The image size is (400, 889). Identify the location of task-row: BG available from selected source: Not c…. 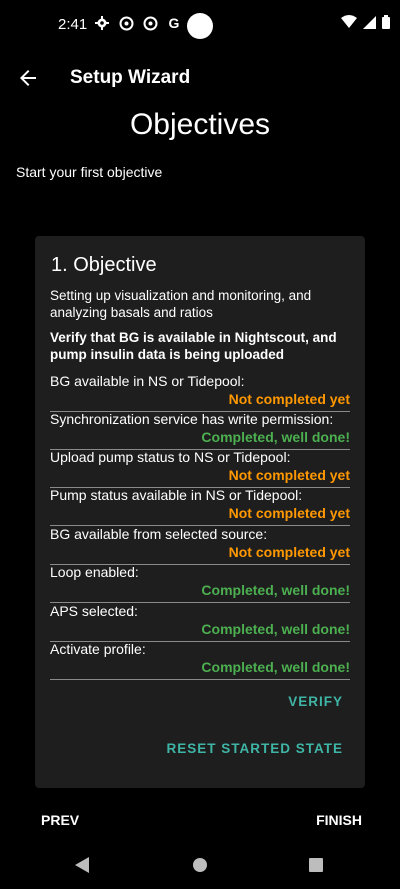
(200, 545).